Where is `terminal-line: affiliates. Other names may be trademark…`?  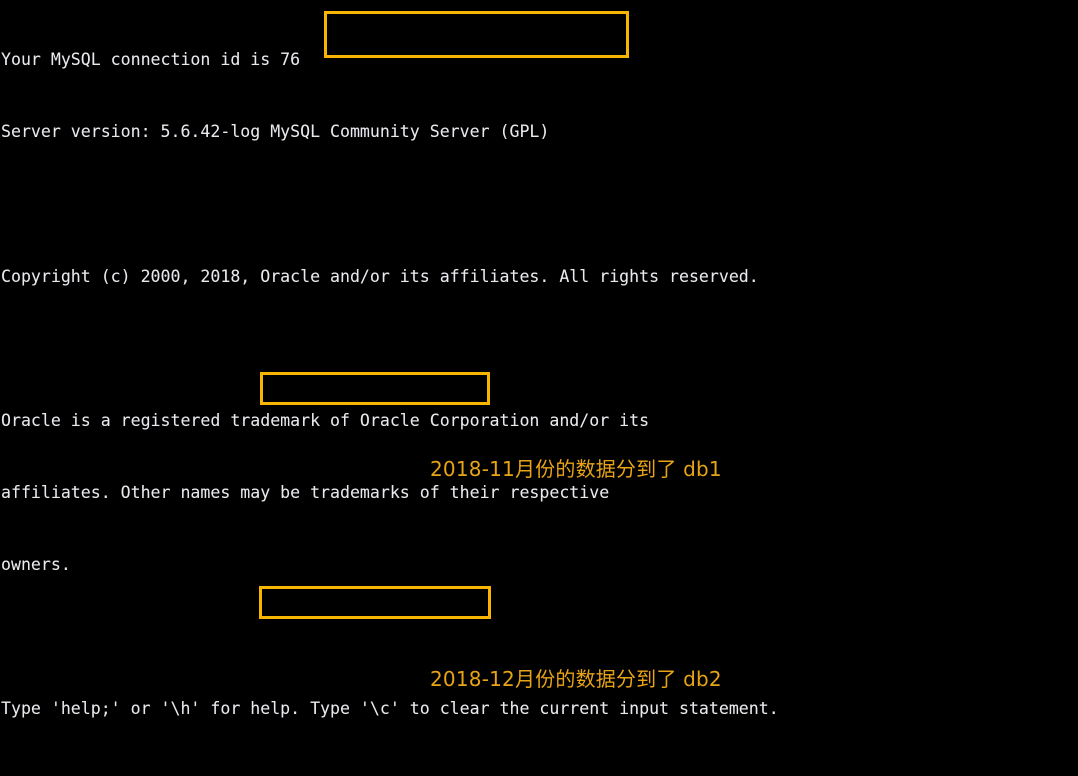
terminal-line: affiliates. Other names may be trademark… is located at coordinates (305, 492).